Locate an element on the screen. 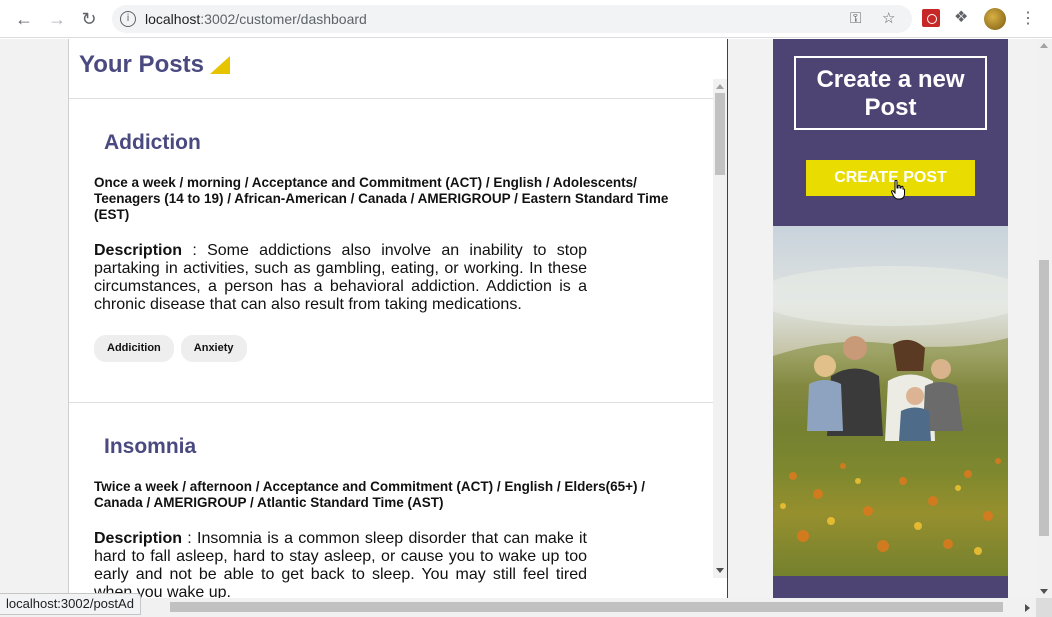  tag-list: Addicition Anxiety is located at coordinates (170, 348).